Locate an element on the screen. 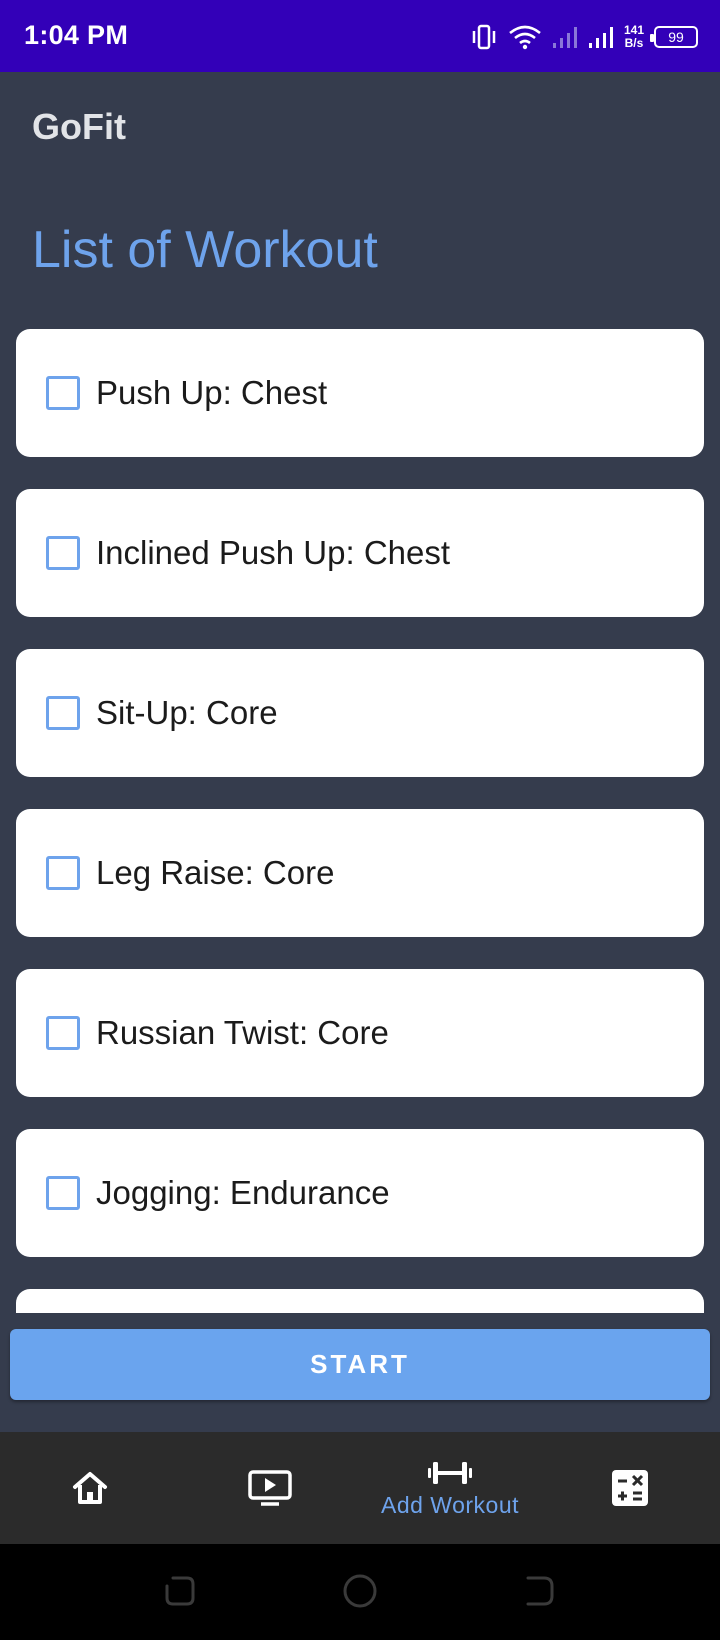 This screenshot has width=720, height=1640. workout-item: Push Up: Chest is located at coordinates (360, 393).